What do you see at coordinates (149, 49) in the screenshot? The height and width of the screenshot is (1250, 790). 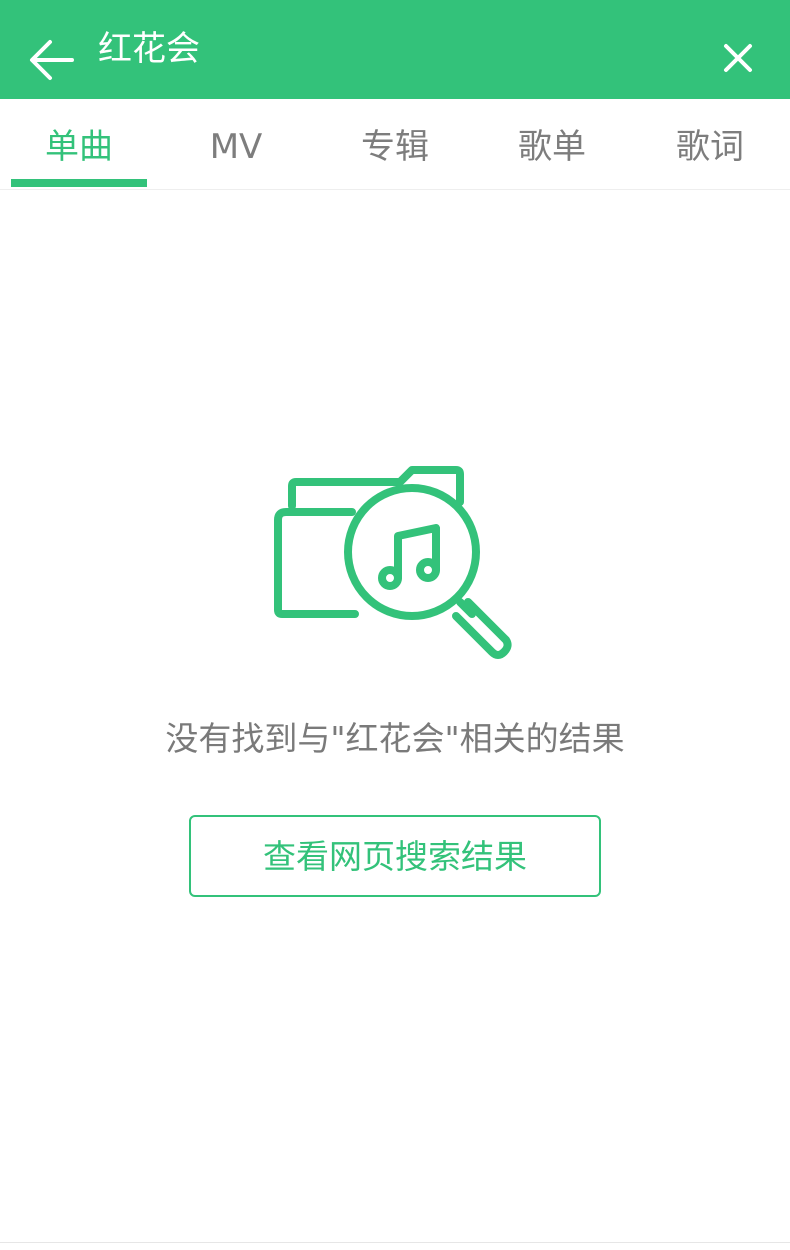 I see `search-query-title: 红花会` at bounding box center [149, 49].